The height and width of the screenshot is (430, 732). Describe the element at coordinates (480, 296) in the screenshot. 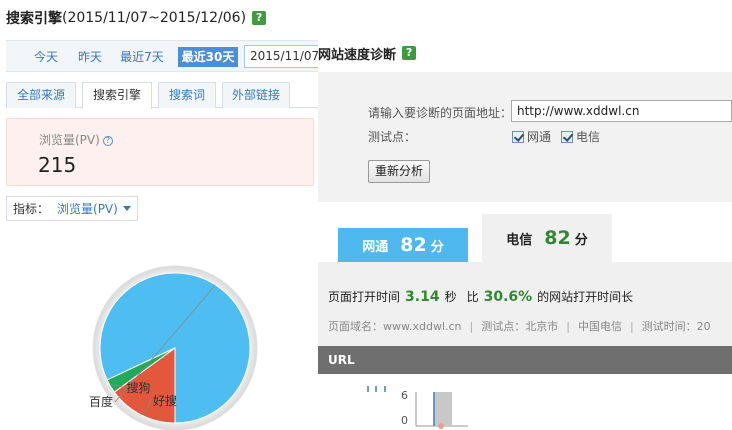

I see `load-time-summary: 页面打开时间 3.14 秒 比 30.6% 的网站打开时间长` at that location.